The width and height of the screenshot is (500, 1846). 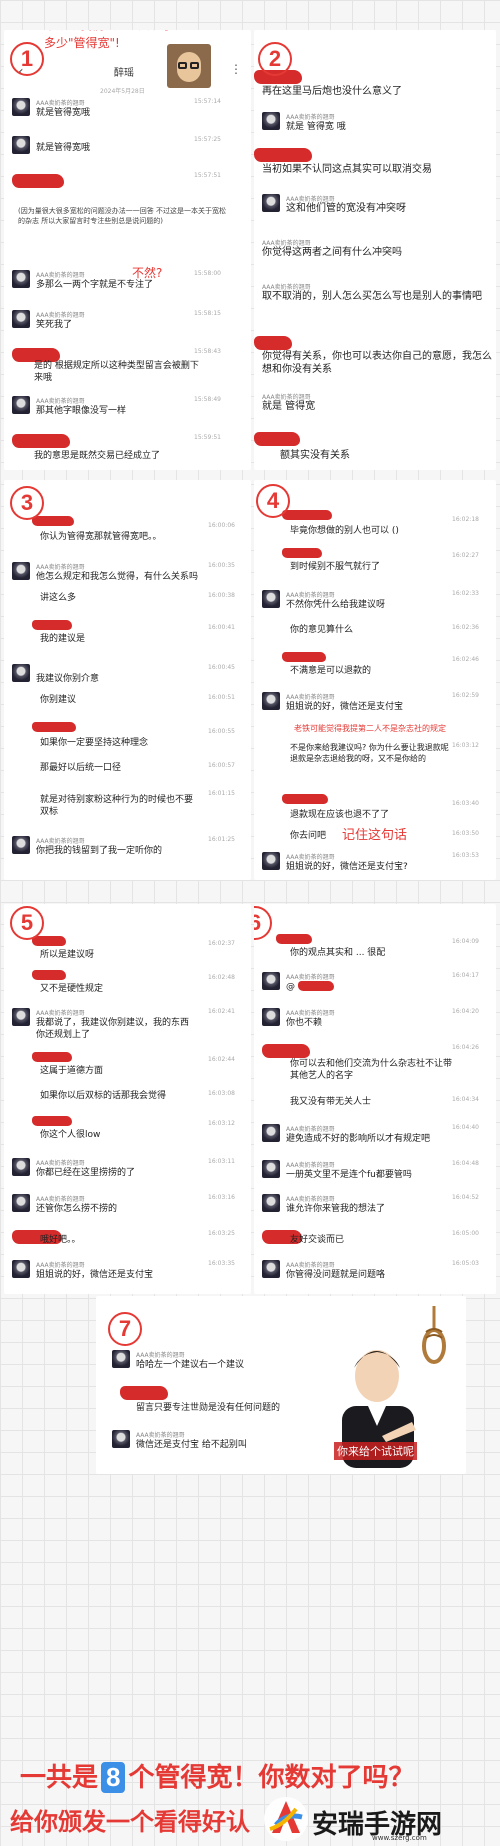 I want to click on meme-caption: 你来给个试试呢, so click(x=375, y=1451).